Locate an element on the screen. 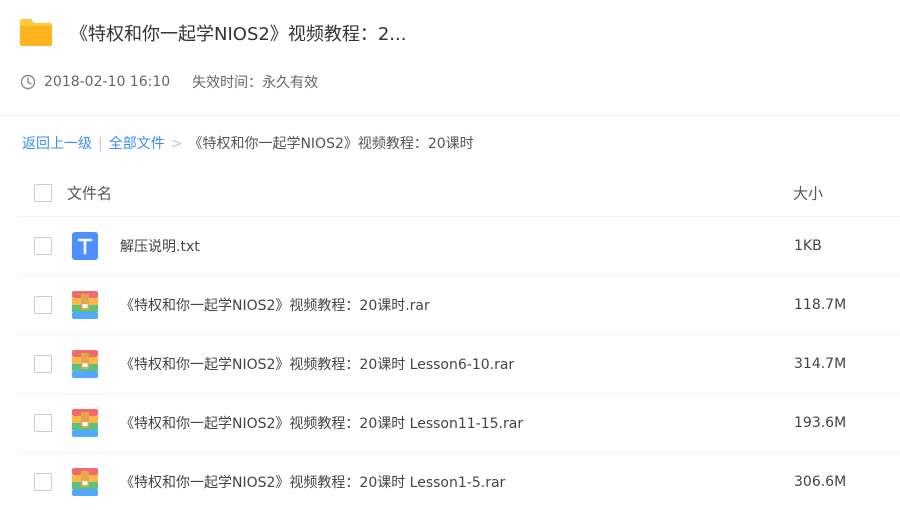 This screenshot has width=900, height=510. column-name-header: 文件名 is located at coordinates (89, 193).